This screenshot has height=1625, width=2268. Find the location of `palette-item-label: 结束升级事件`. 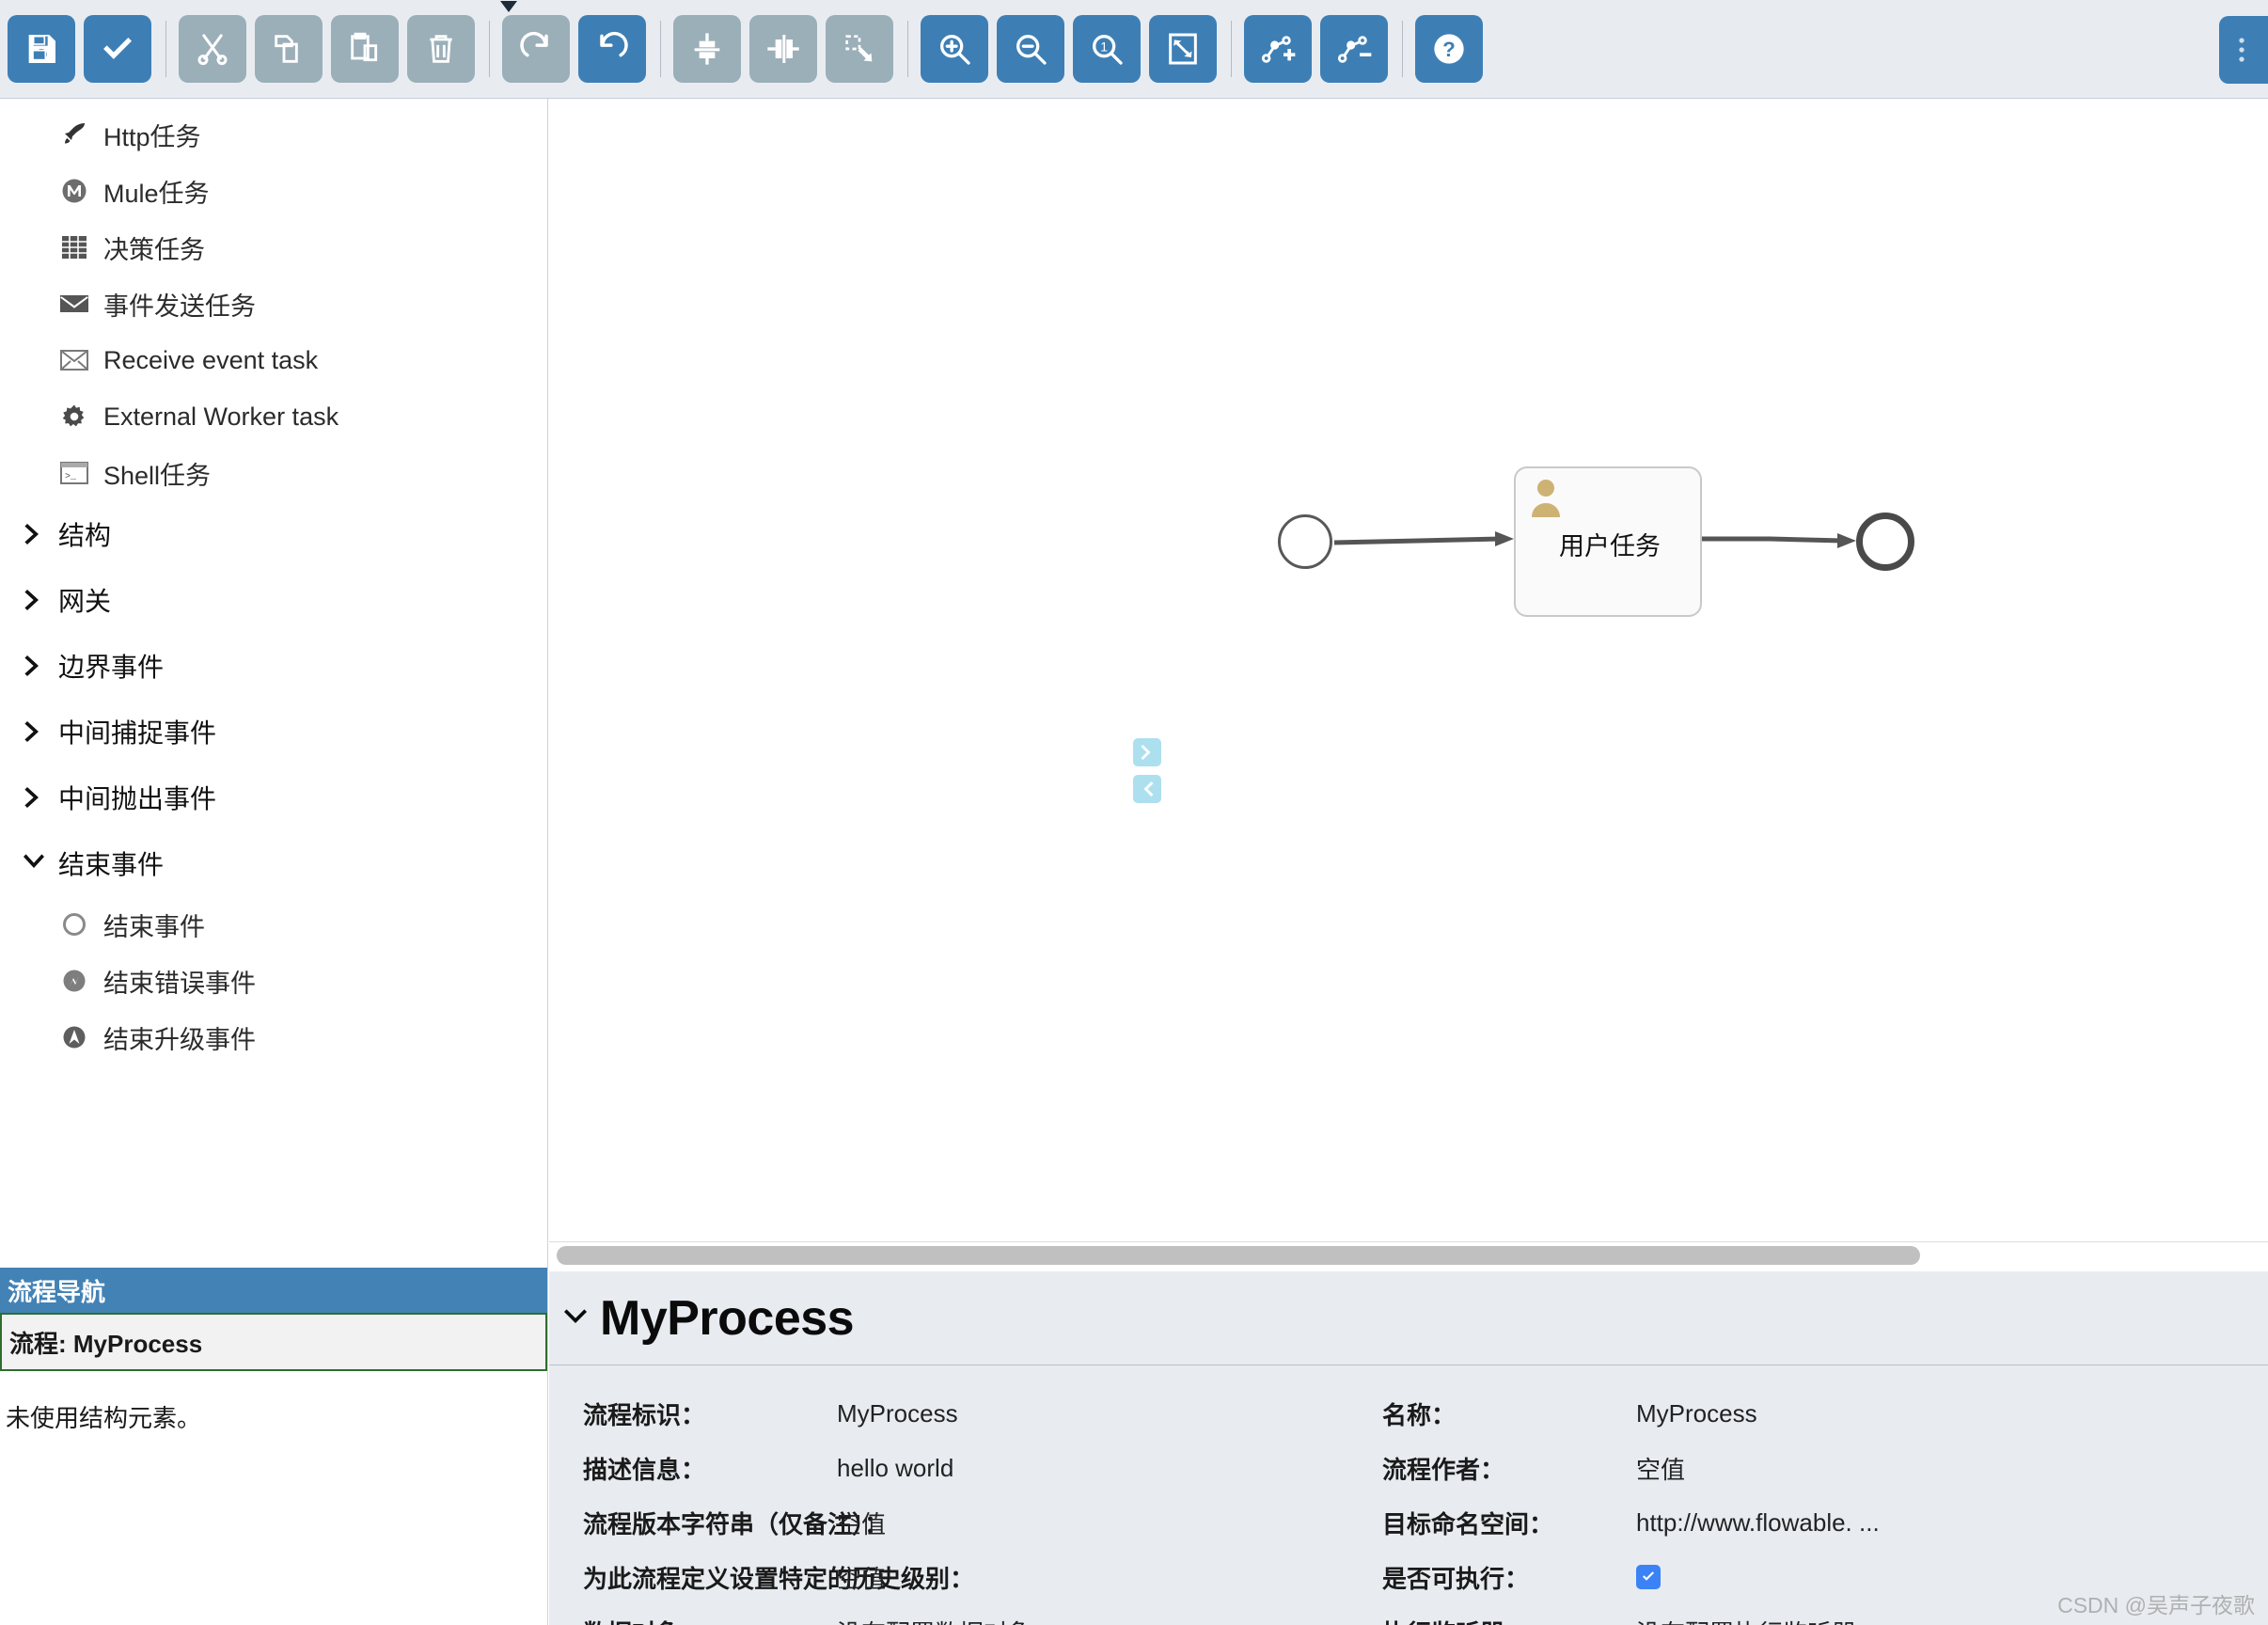

palette-item-label: 结束升级事件 is located at coordinates (179, 1039).